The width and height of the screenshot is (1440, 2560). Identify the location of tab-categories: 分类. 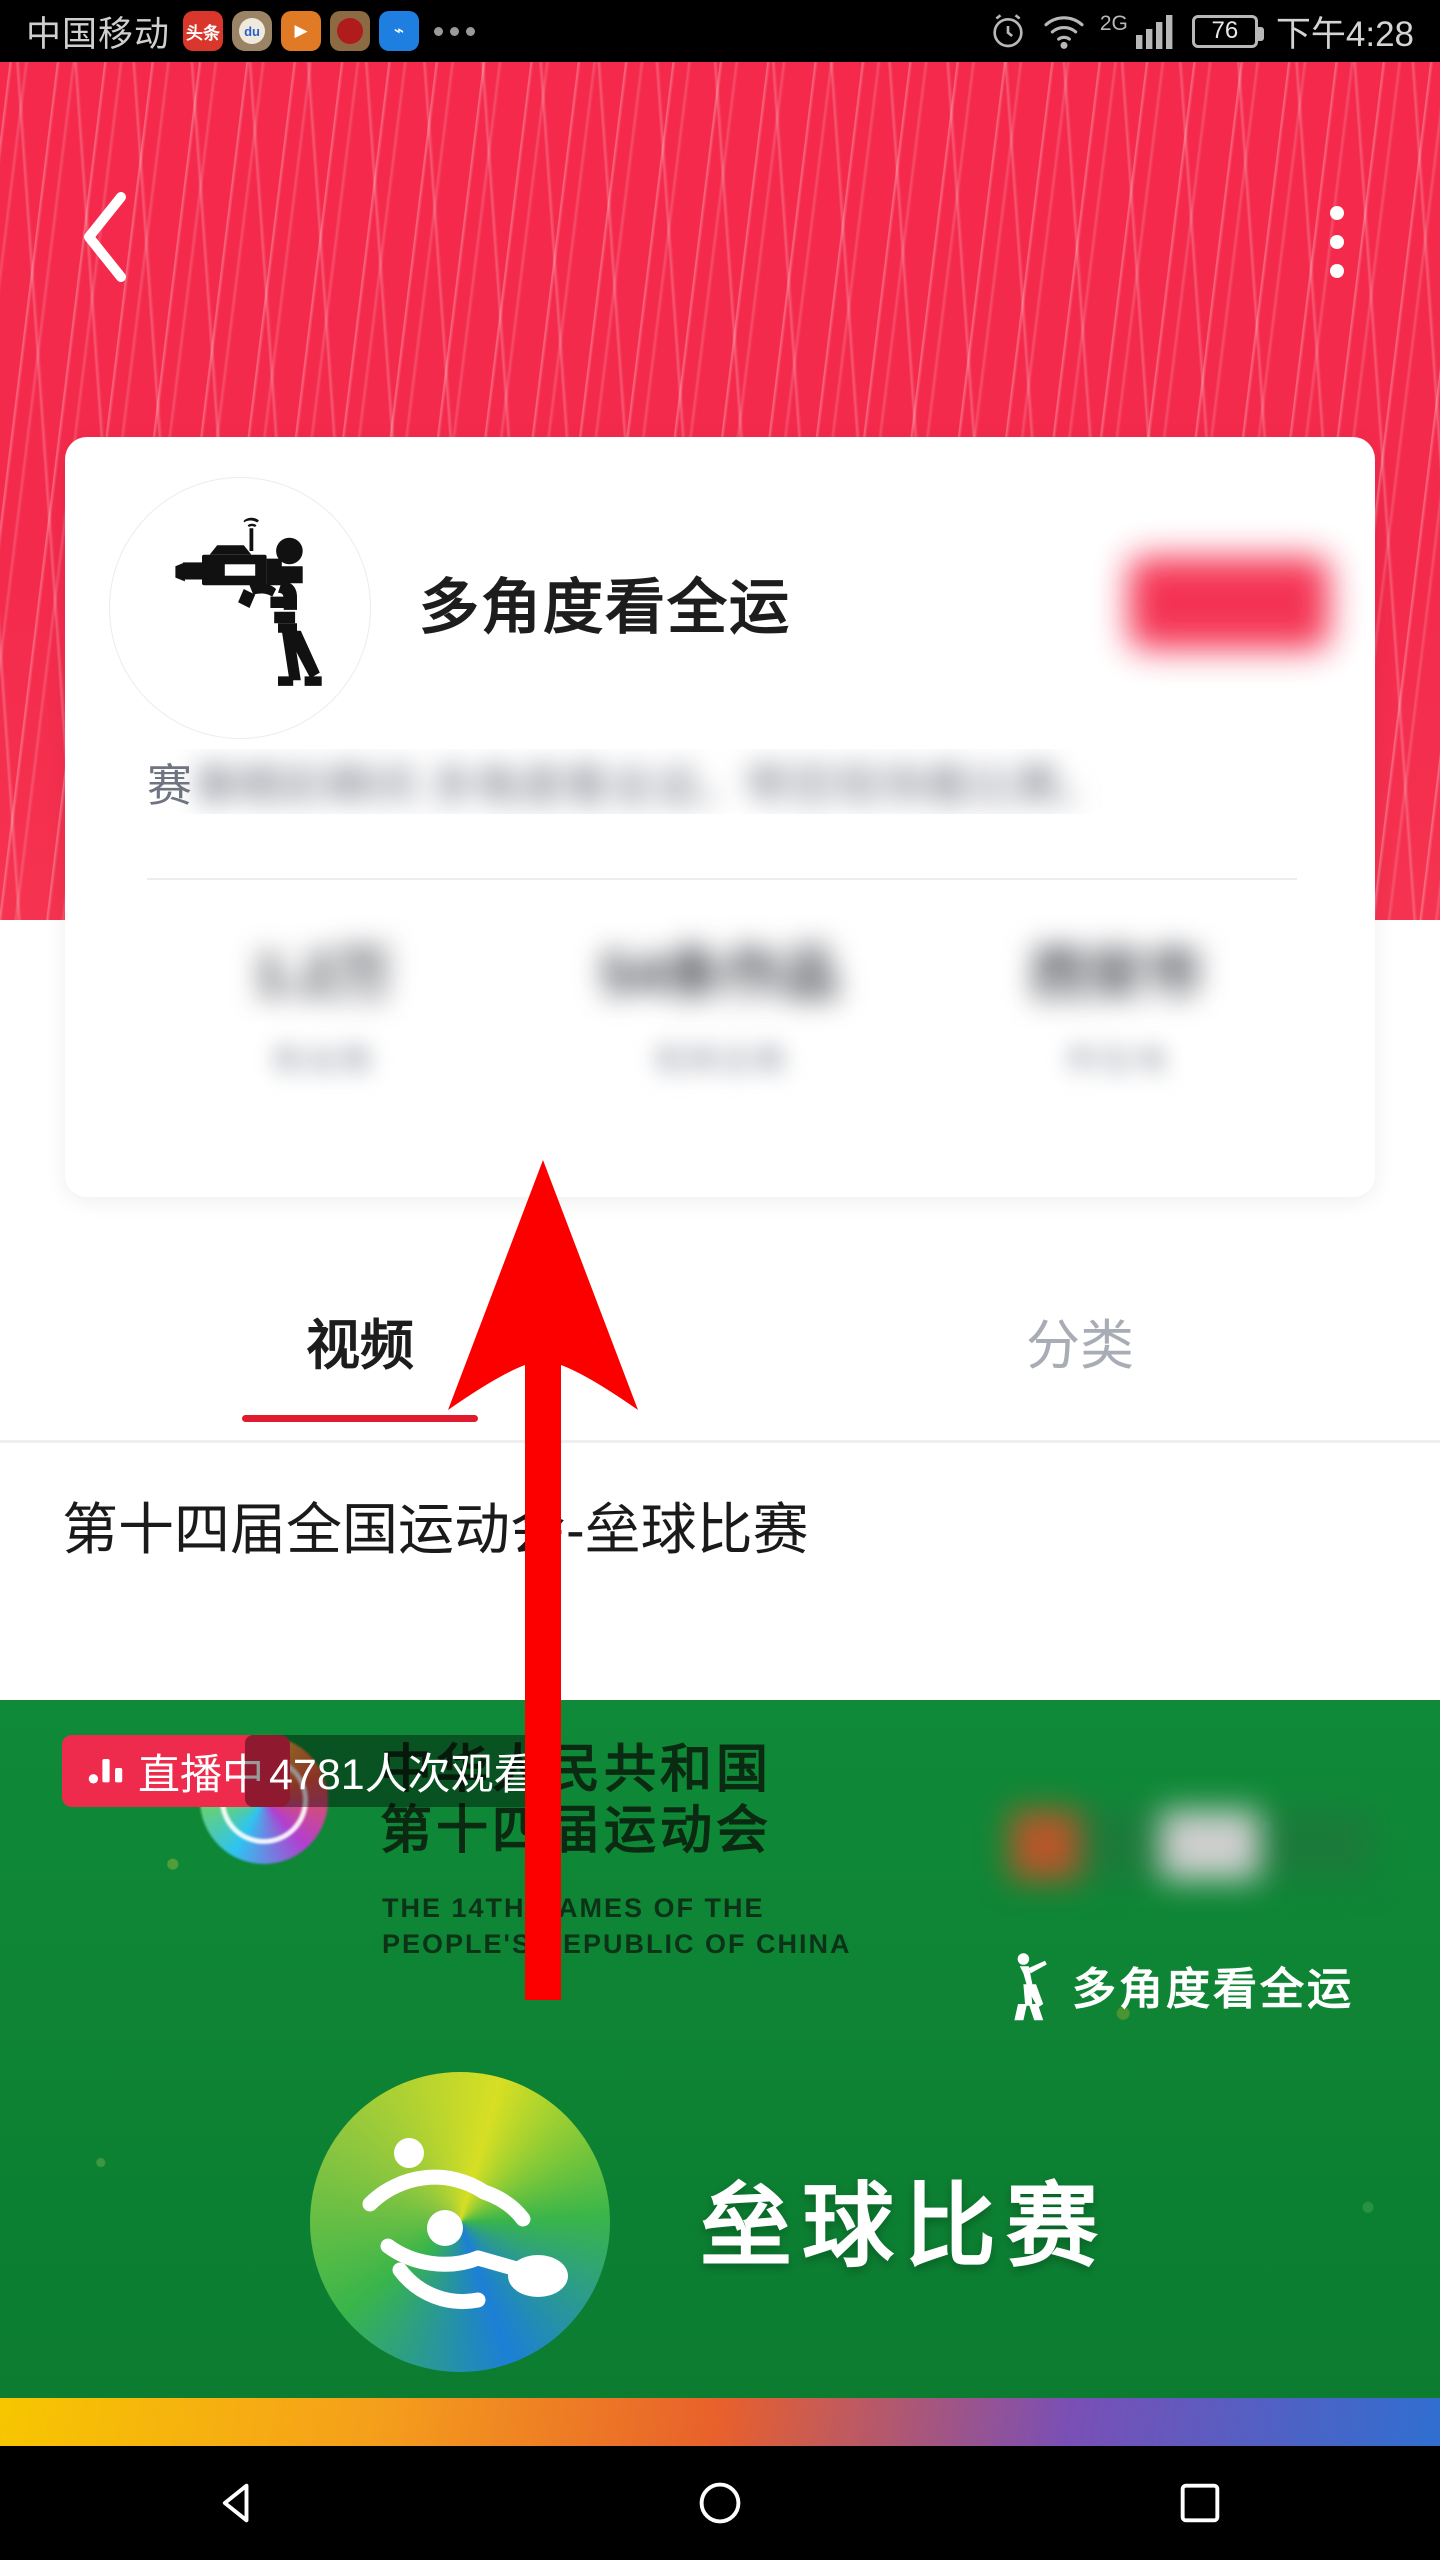
(1080, 1340).